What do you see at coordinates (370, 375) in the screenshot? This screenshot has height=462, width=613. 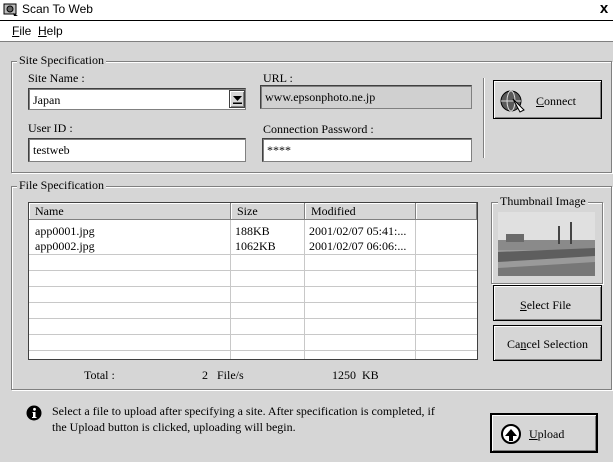 I see `total-size-unit: KB` at bounding box center [370, 375].